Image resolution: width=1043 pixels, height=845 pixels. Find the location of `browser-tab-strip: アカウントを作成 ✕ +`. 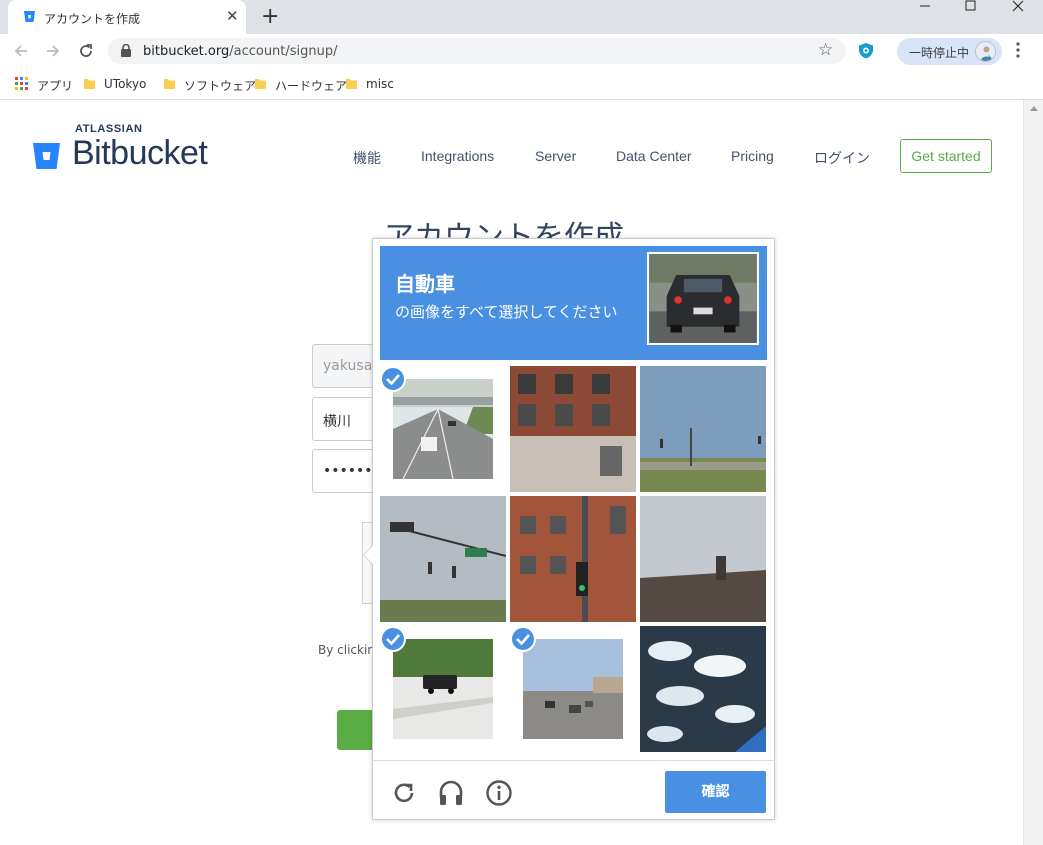

browser-tab-strip: アカウントを作成 ✕ + is located at coordinates (521, 17).